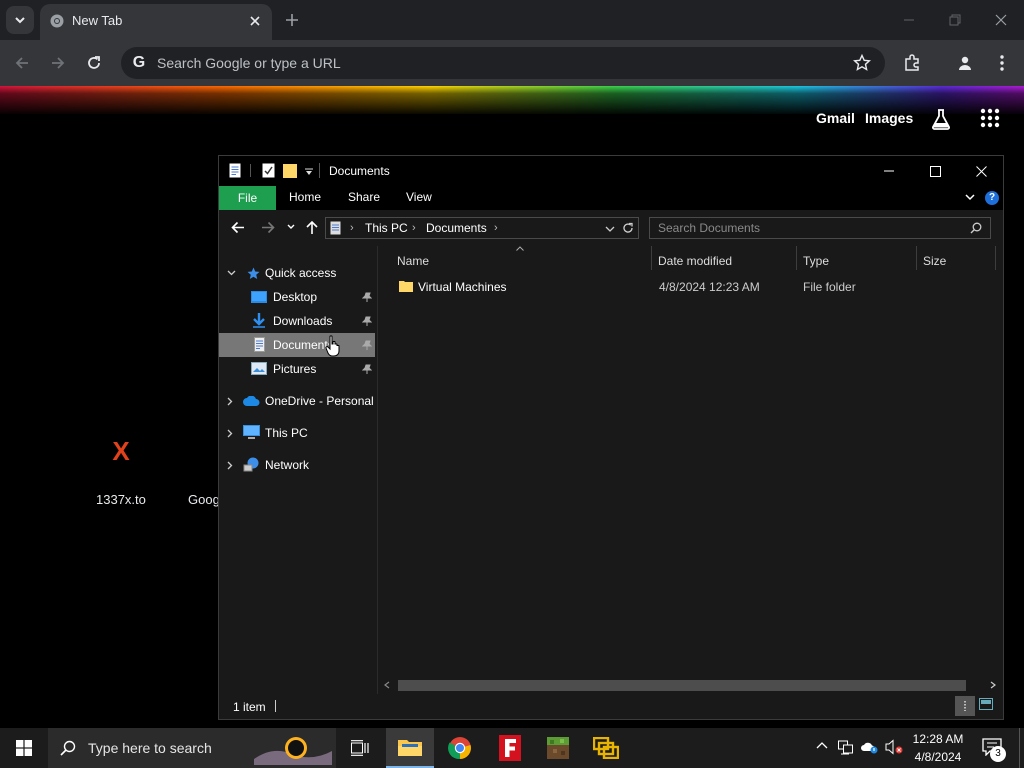 This screenshot has width=1024, height=768. I want to click on new-folder-icon, so click(290, 171).